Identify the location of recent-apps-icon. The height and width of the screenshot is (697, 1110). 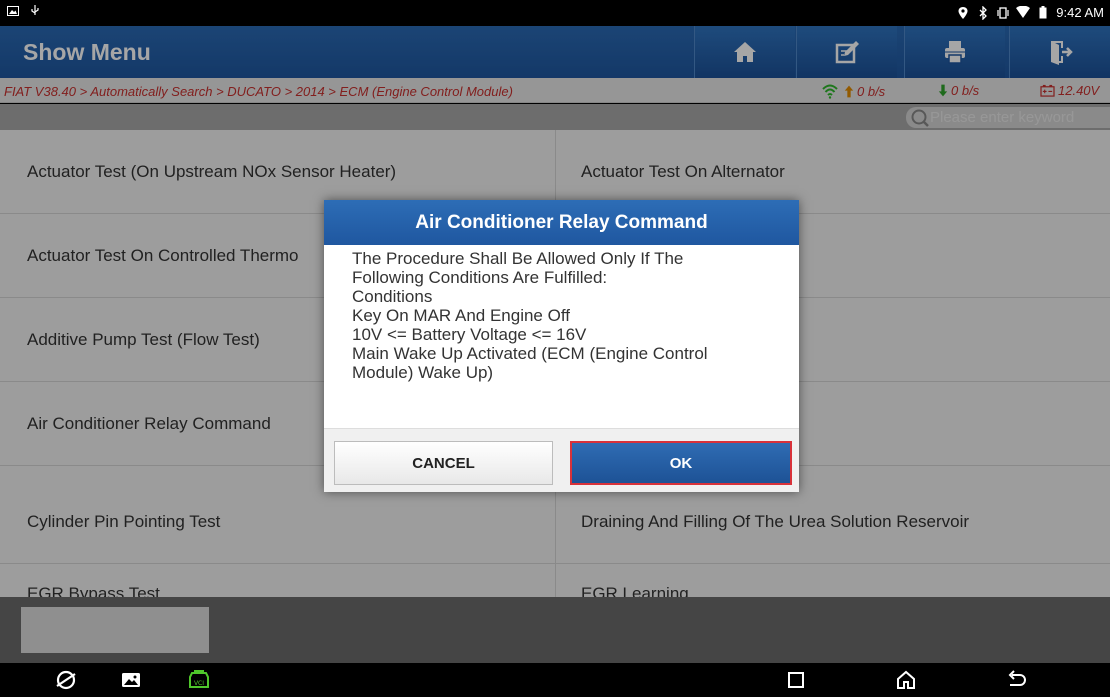
(796, 680).